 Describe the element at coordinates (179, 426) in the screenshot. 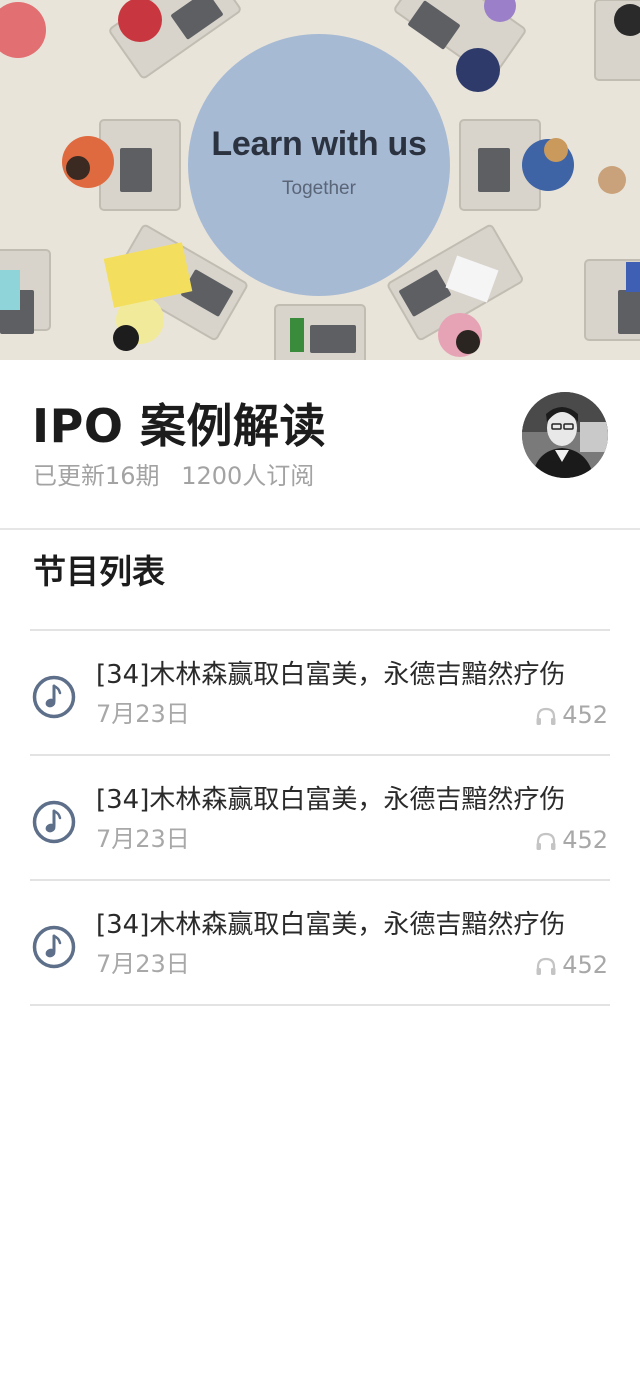

I see `course-title: IPO 案例解读` at that location.